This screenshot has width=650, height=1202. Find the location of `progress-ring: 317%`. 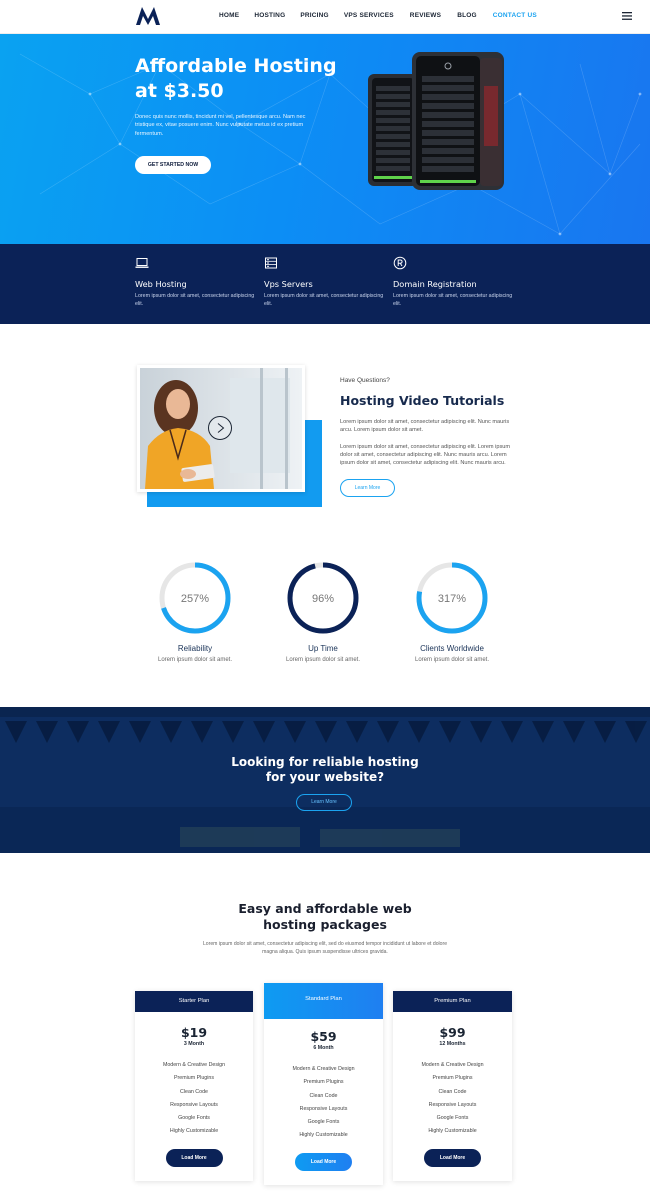

progress-ring: 317% is located at coordinates (452, 598).